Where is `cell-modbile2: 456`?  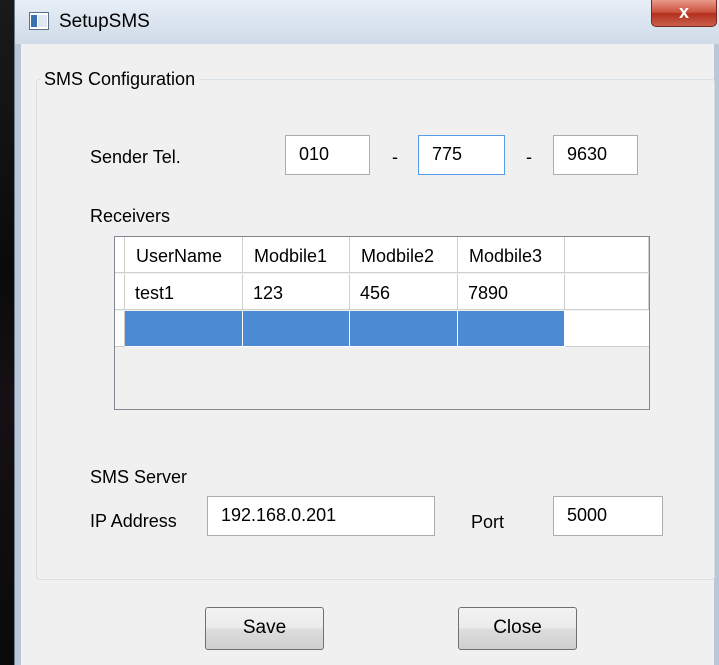 cell-modbile2: 456 is located at coordinates (404, 292).